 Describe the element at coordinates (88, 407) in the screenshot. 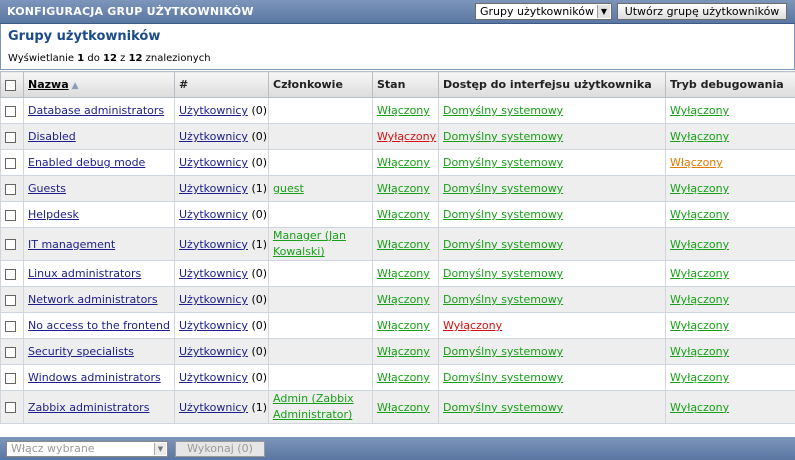

I see `group-name-link: Zabbix administrators` at that location.